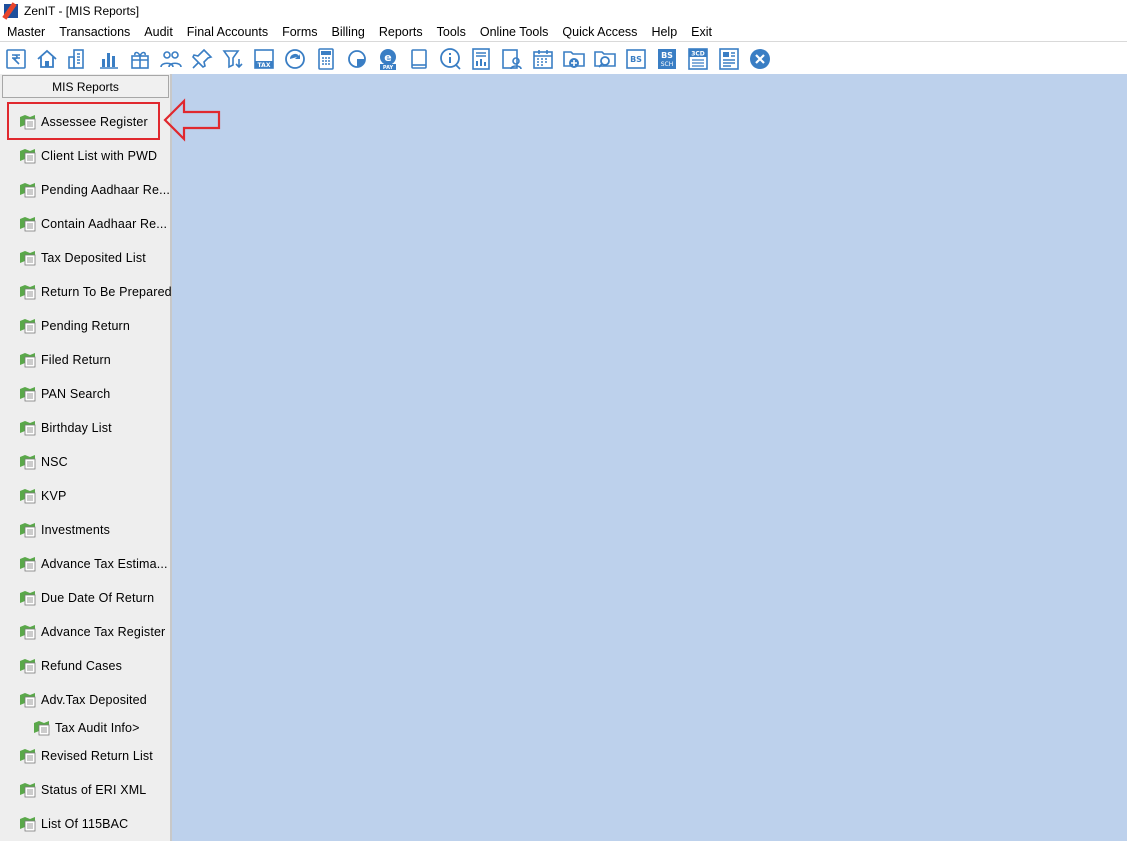 The width and height of the screenshot is (1127, 841). What do you see at coordinates (698, 59) in the screenshot?
I see `3cd-icon: 3CD` at bounding box center [698, 59].